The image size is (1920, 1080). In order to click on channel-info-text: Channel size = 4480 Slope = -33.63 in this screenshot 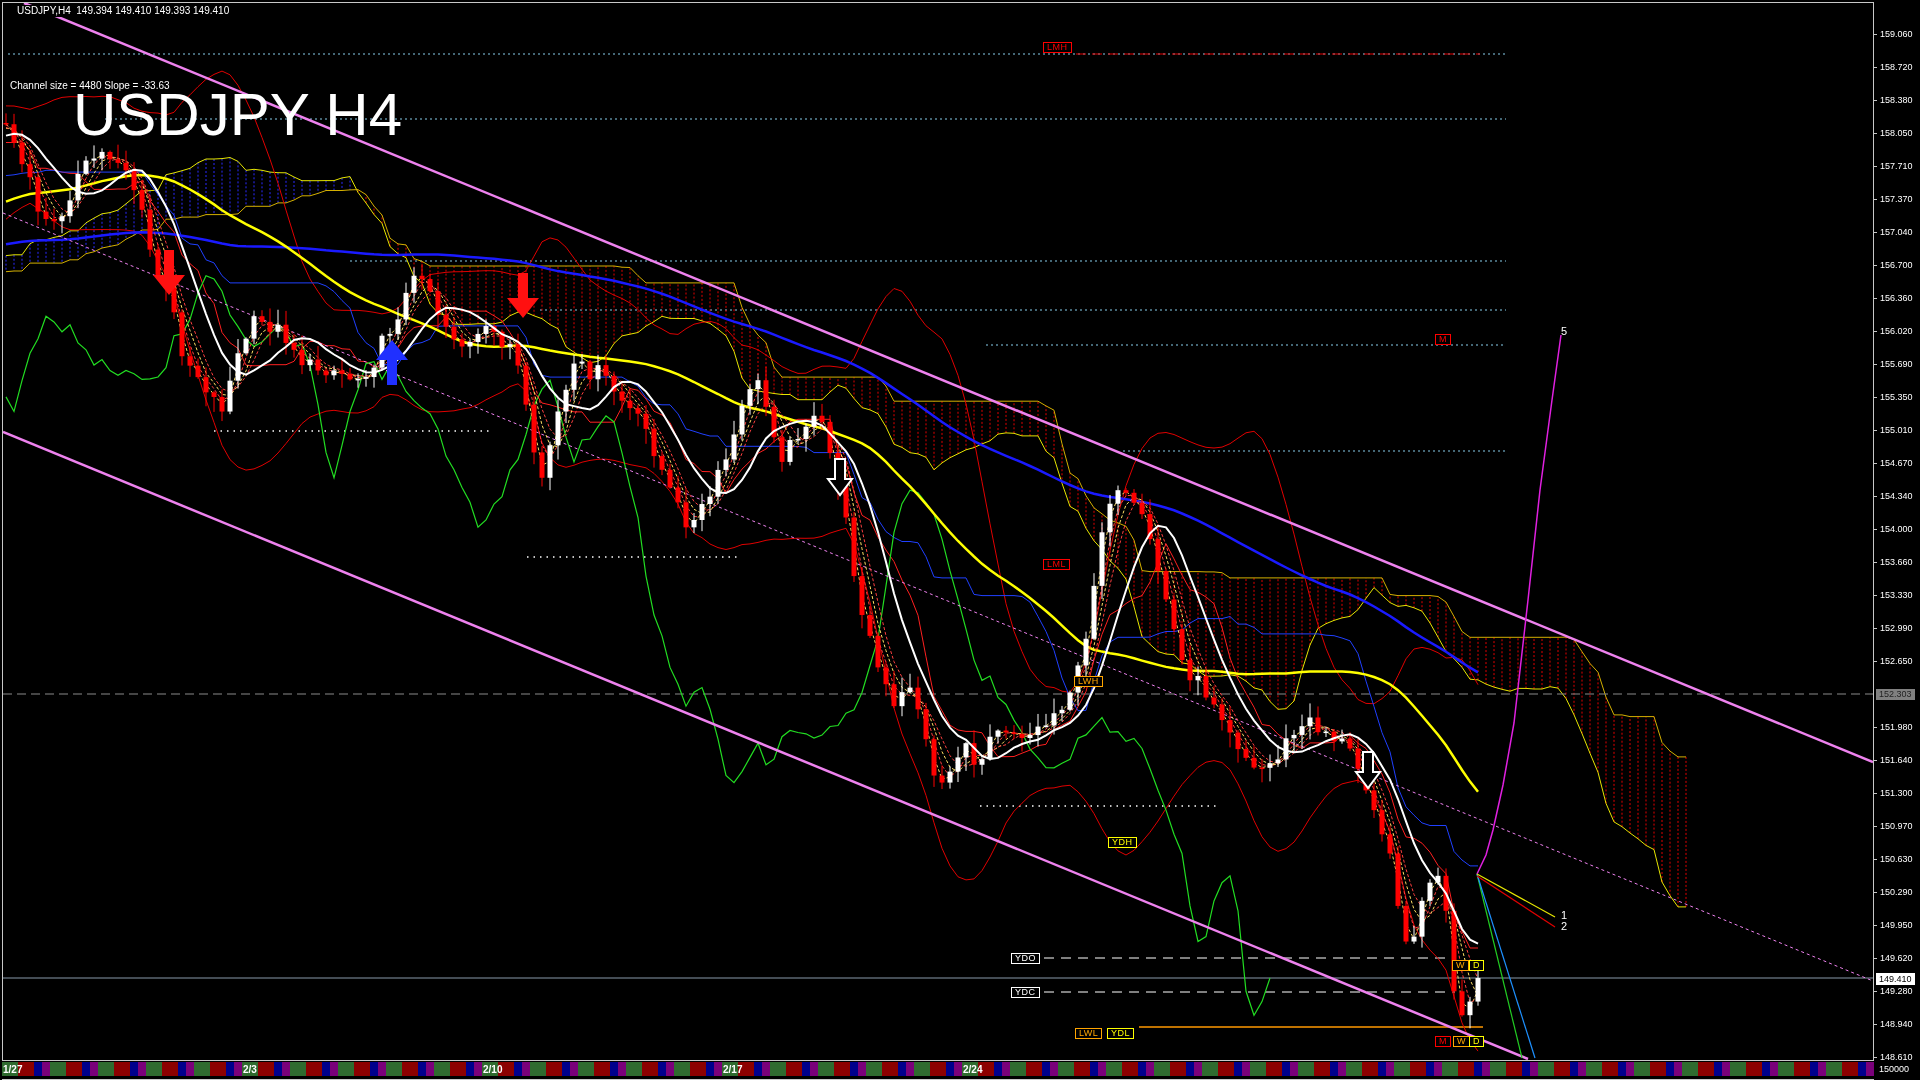, I will do `click(90, 86)`.